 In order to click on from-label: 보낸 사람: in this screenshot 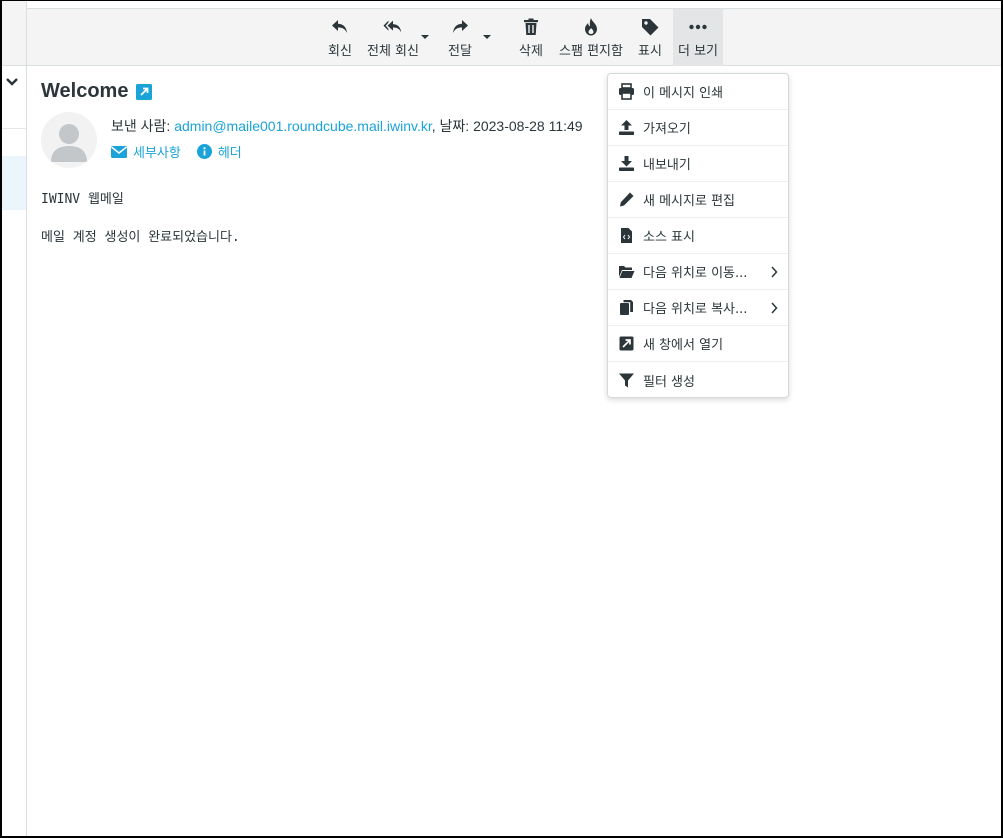, I will do `click(141, 126)`.